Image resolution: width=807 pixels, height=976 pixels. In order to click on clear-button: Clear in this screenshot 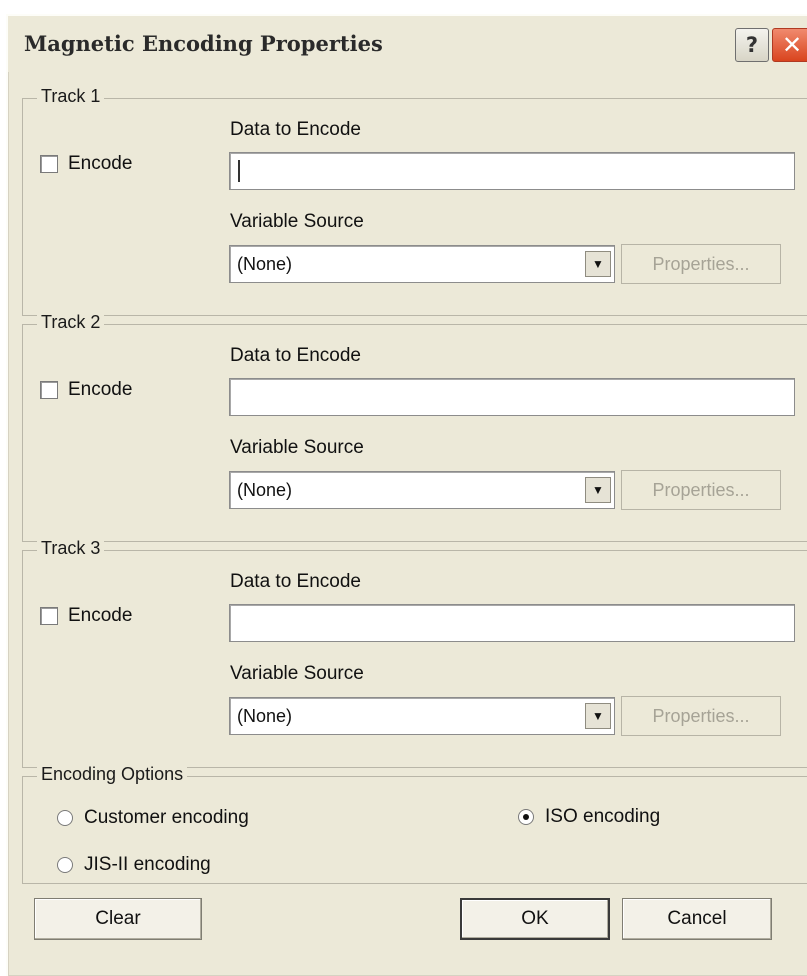, I will do `click(118, 919)`.